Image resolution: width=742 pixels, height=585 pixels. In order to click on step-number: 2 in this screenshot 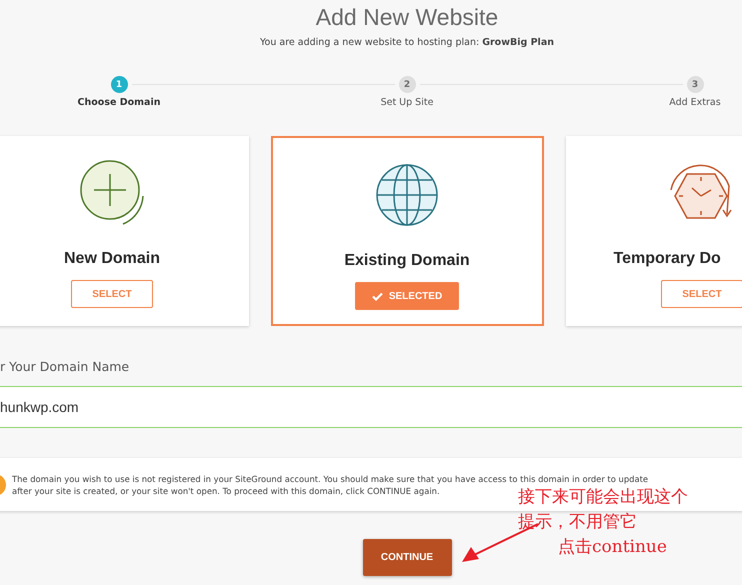, I will do `click(407, 84)`.